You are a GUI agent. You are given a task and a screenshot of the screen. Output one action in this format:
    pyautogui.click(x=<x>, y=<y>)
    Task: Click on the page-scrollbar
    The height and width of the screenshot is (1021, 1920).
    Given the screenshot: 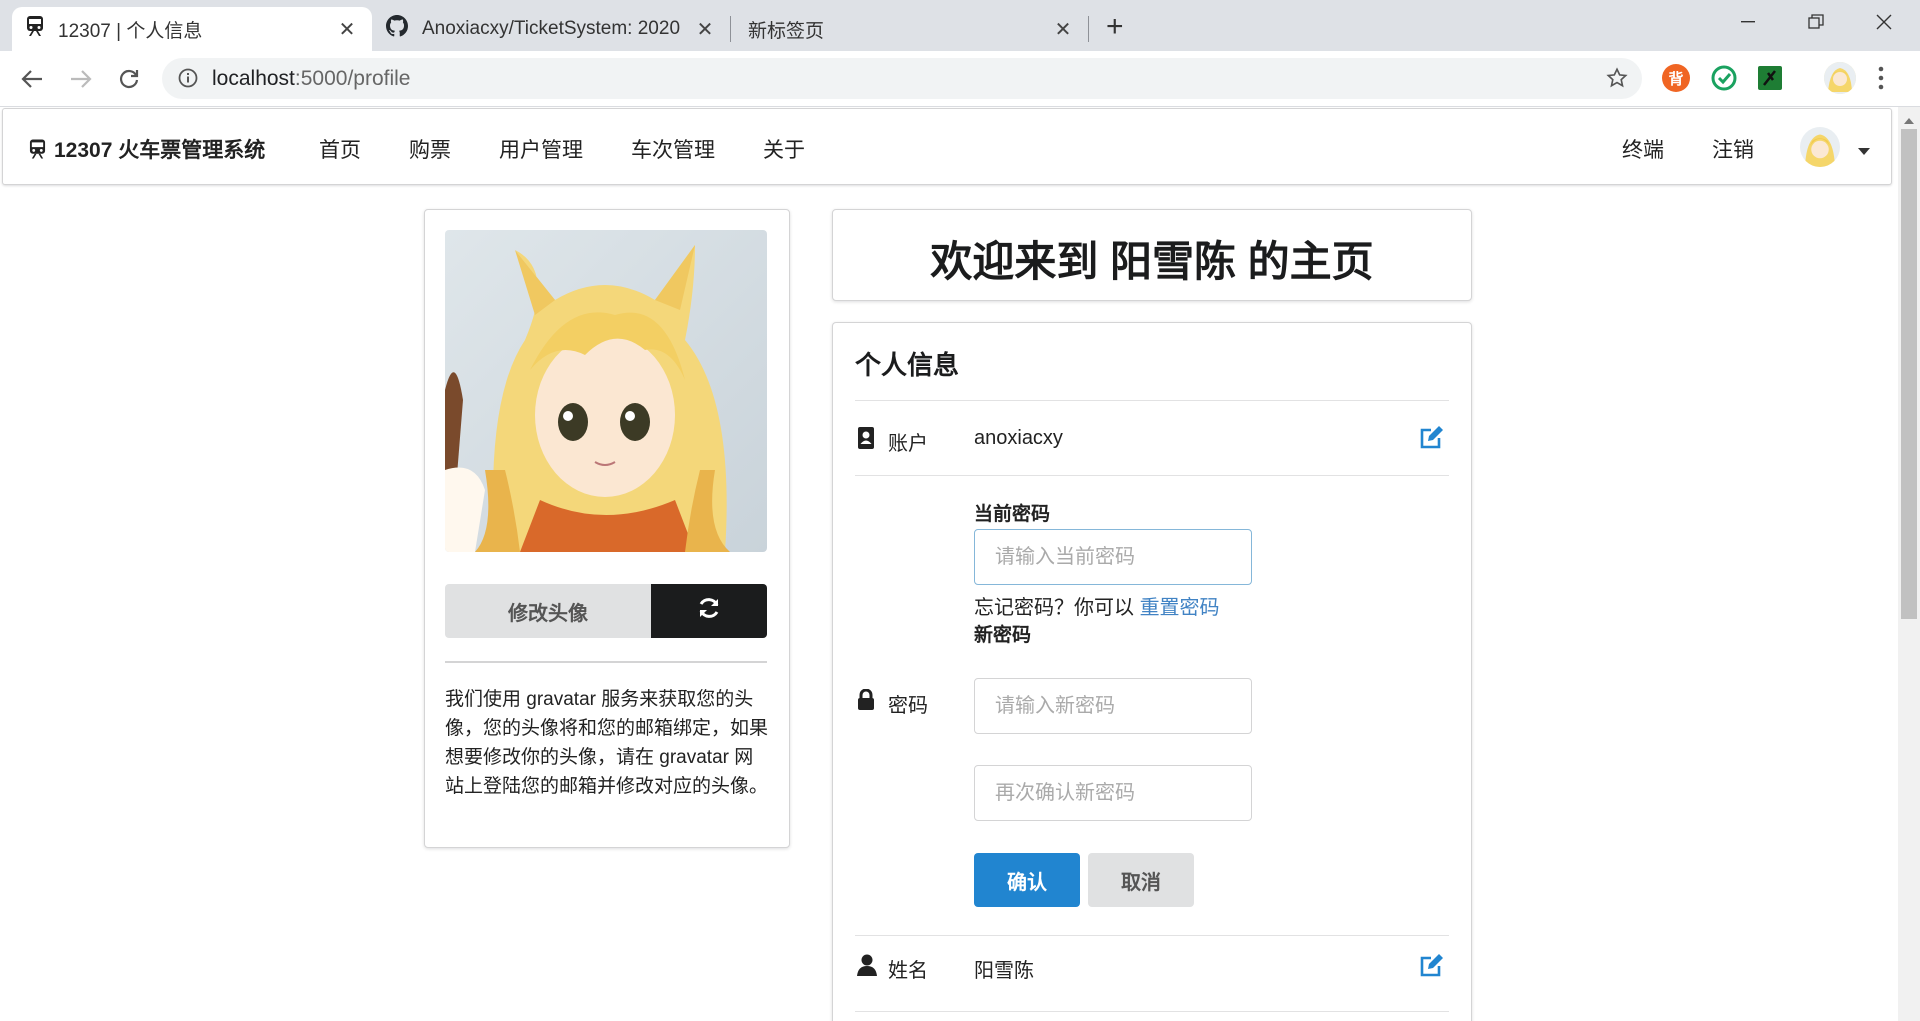 What is the action you would take?
    pyautogui.click(x=1909, y=564)
    